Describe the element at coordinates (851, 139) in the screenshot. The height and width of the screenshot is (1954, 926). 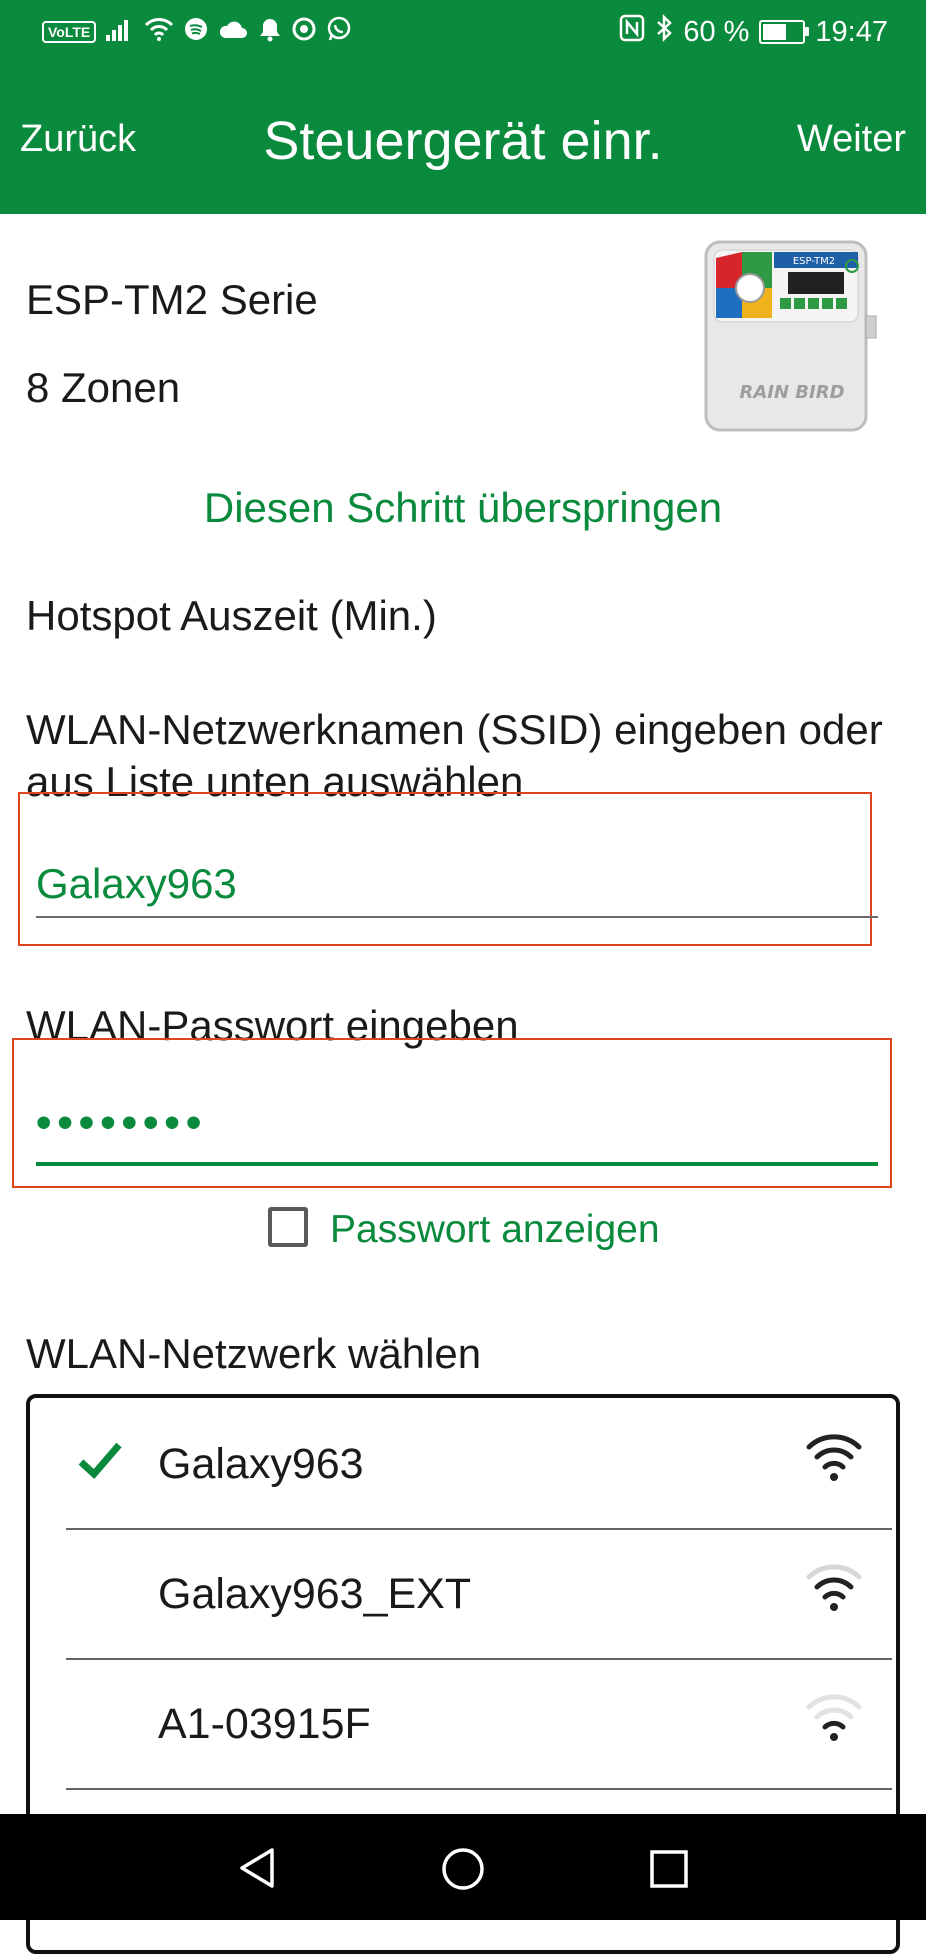
I see `next-button: Weiter` at that location.